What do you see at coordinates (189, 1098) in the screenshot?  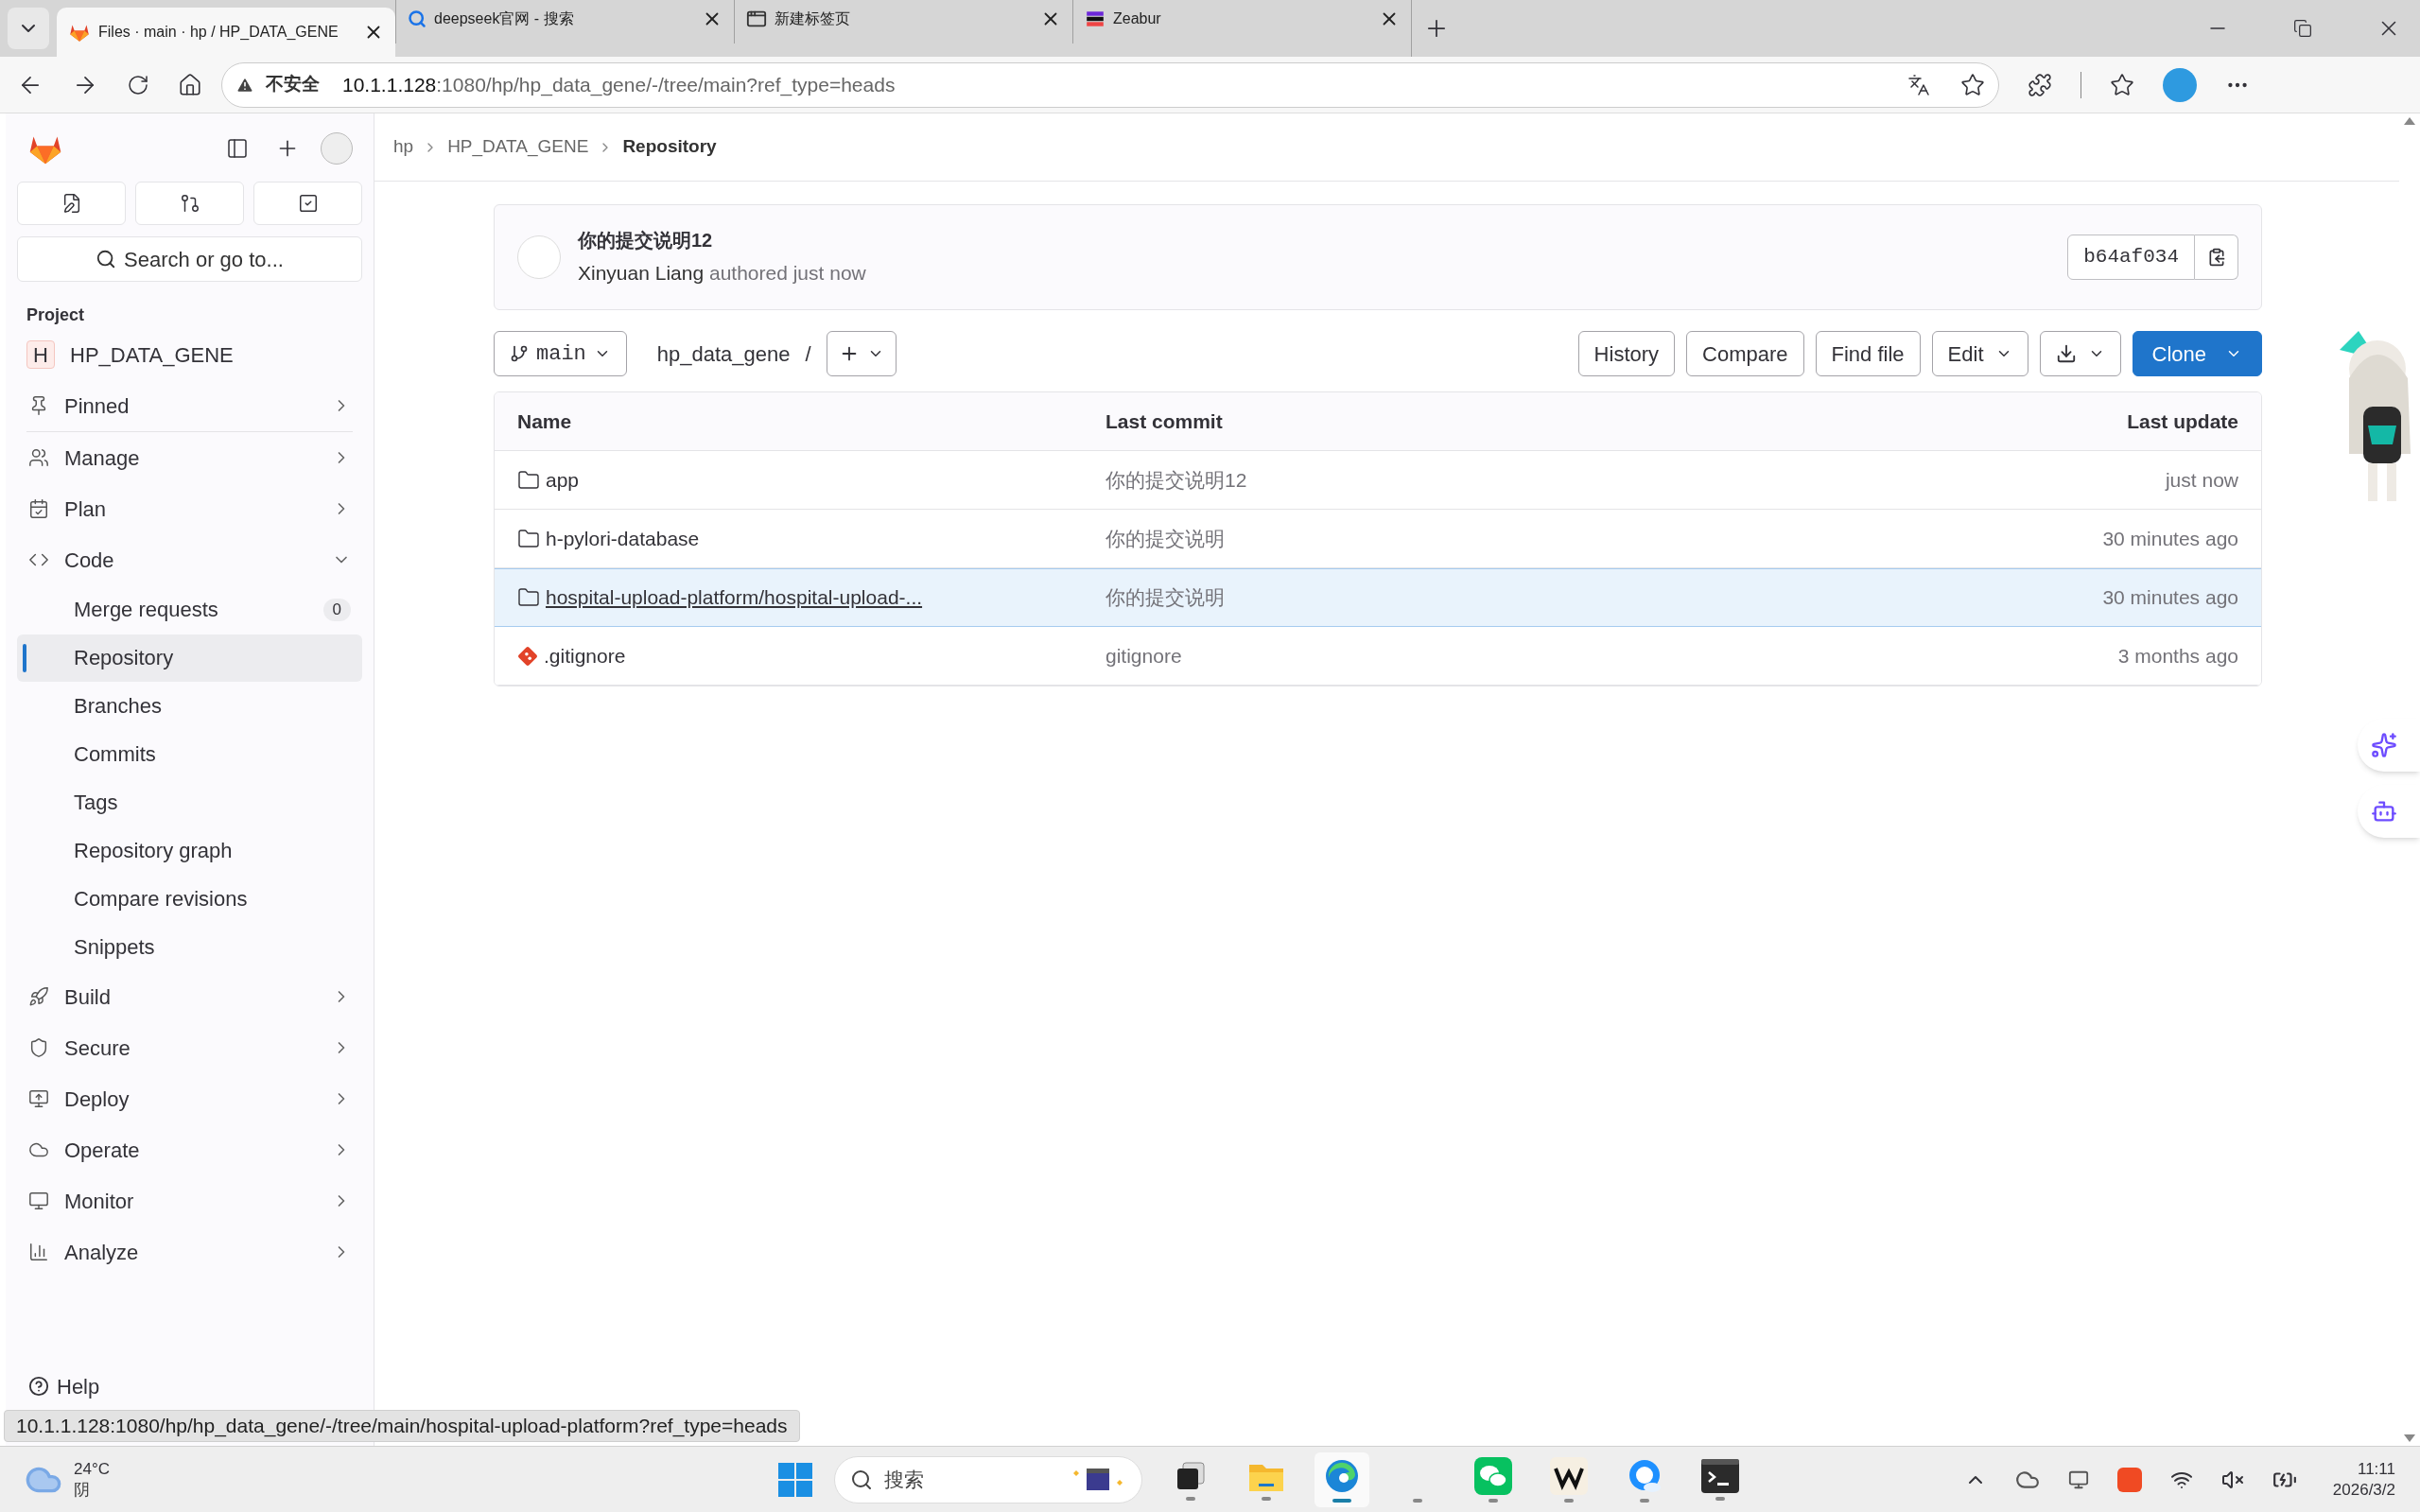 I see `sidebar-section: Deploy` at bounding box center [189, 1098].